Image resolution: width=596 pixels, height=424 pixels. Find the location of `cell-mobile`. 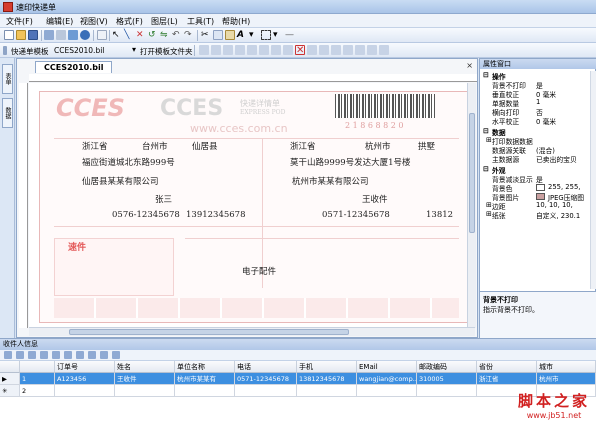

cell-mobile is located at coordinates (327, 391).